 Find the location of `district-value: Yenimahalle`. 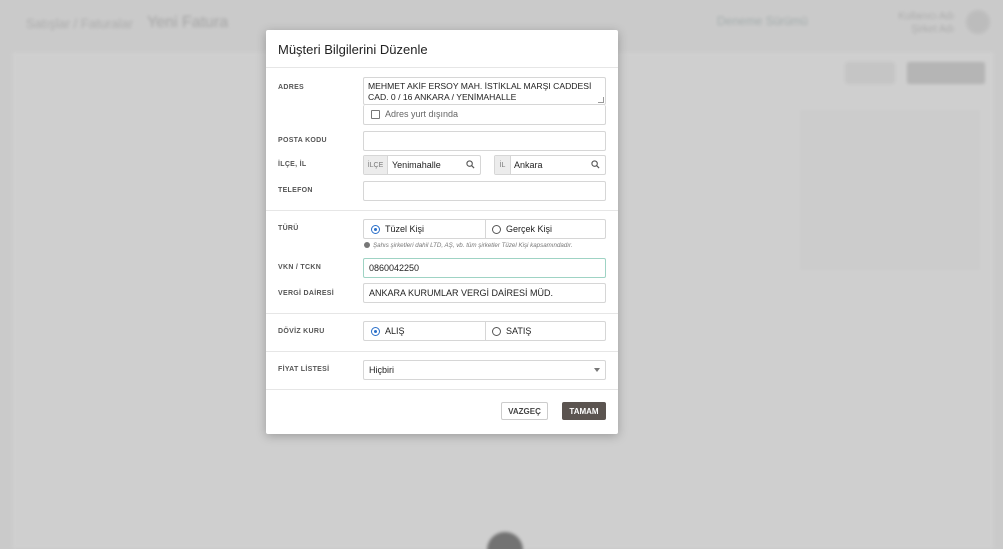

district-value: Yenimahalle is located at coordinates (416, 165).